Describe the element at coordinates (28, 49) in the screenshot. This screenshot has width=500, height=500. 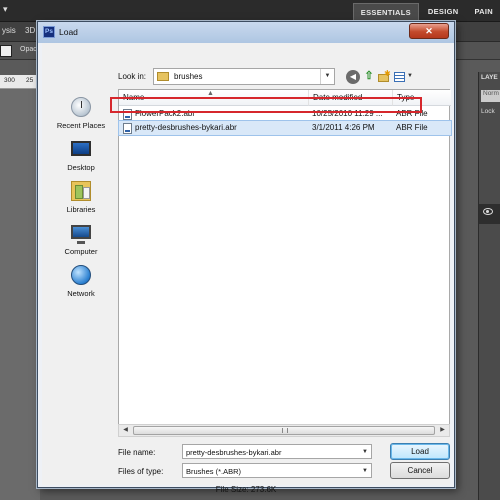
I see `opacity-label: Opac` at that location.